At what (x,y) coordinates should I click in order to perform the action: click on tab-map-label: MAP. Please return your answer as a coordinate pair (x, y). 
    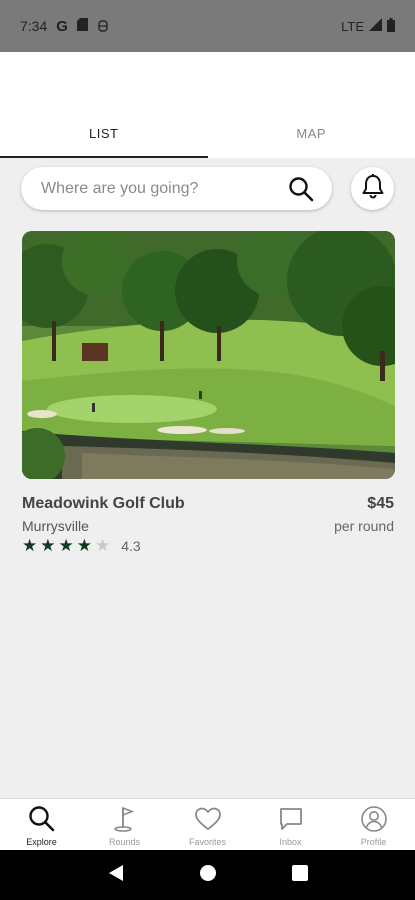
    Looking at the image, I should click on (311, 133).